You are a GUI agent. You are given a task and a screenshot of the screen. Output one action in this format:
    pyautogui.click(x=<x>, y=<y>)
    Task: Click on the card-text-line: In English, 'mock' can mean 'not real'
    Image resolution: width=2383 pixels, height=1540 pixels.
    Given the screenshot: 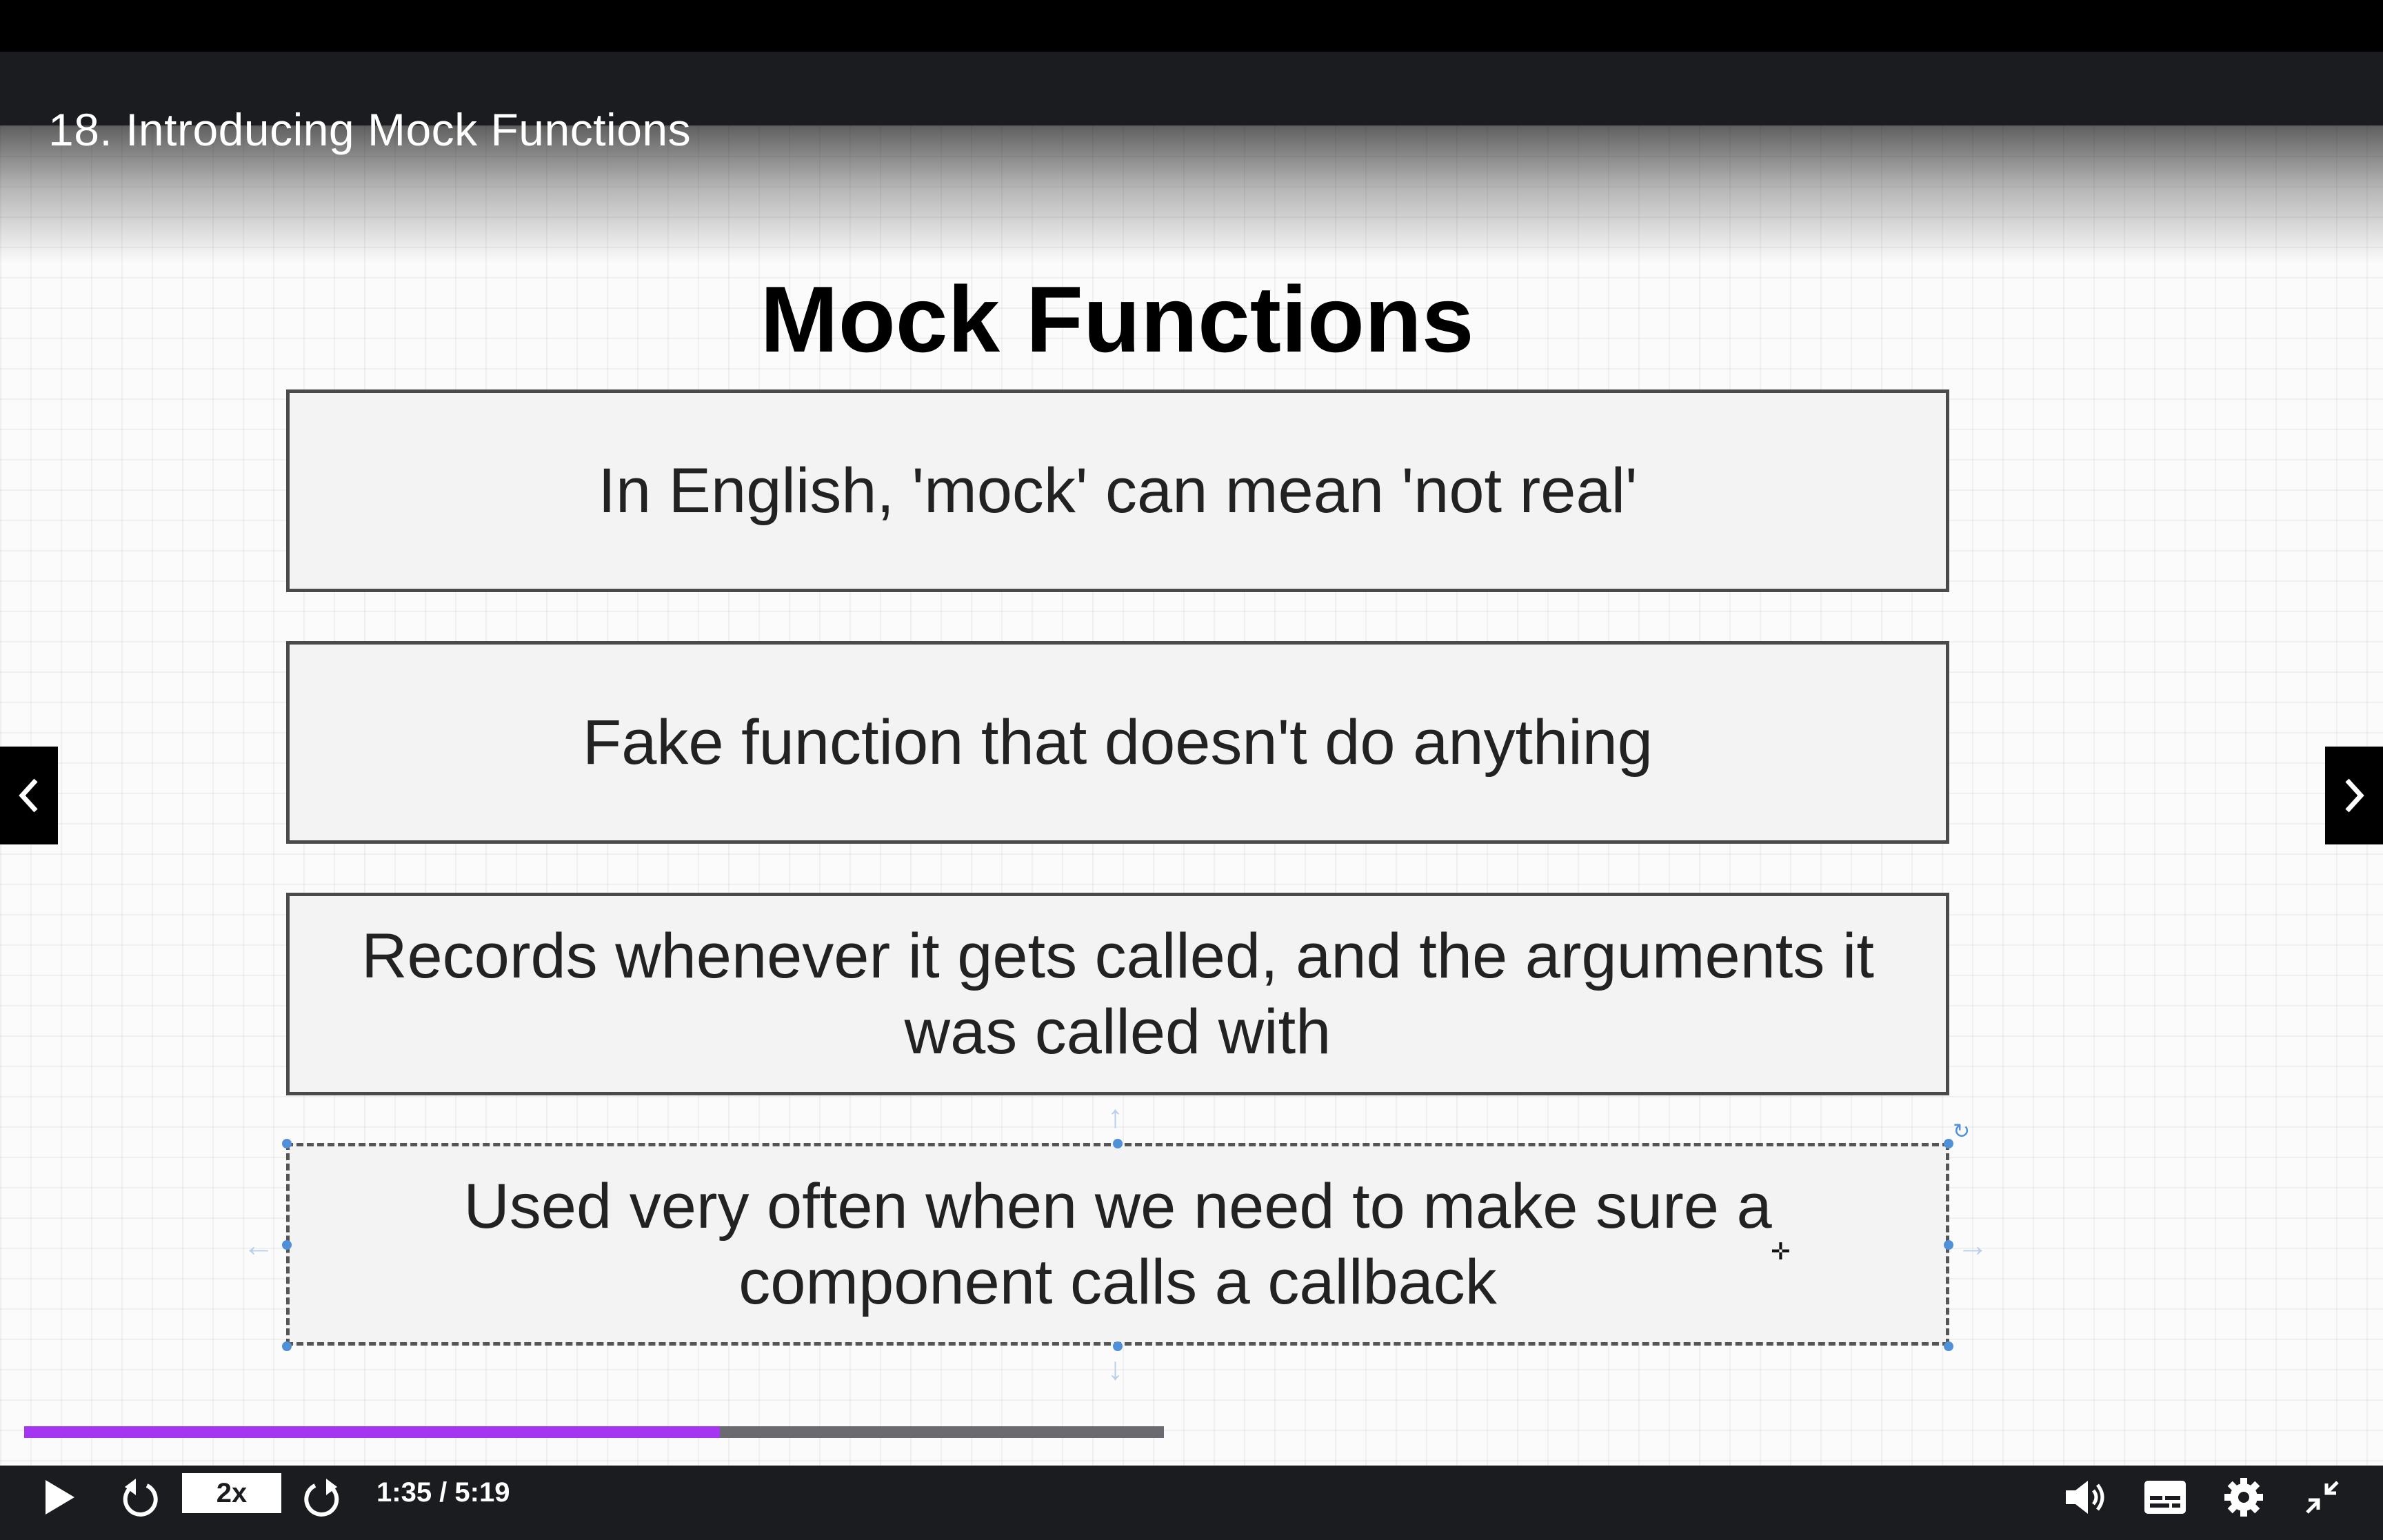 What is the action you would take?
    pyautogui.click(x=1118, y=491)
    